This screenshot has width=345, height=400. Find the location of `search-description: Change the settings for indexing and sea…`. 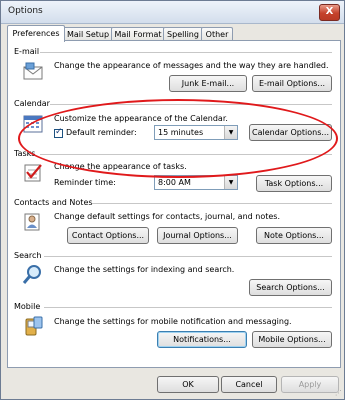

search-description: Change the settings for indexing and sea… is located at coordinates (144, 269).